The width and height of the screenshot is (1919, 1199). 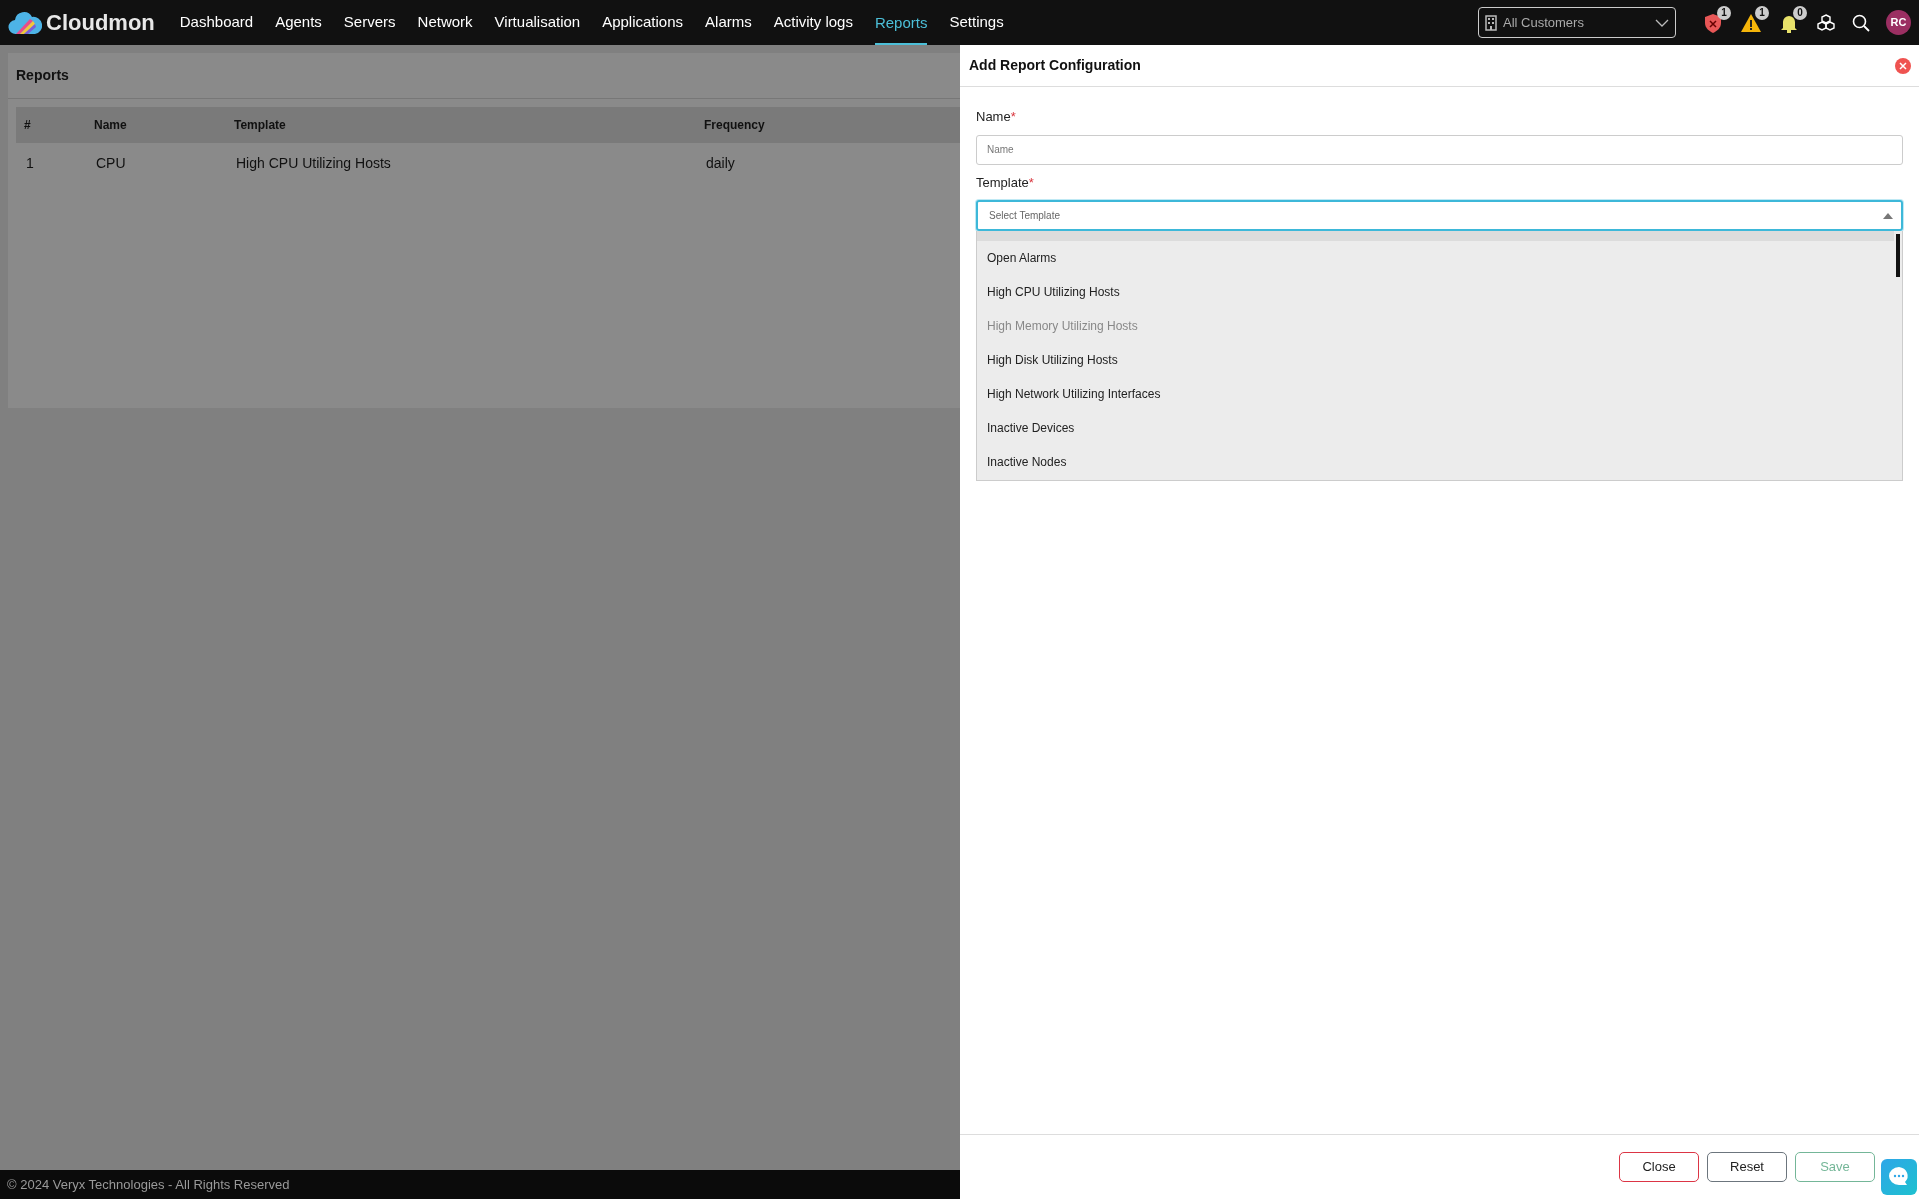 What do you see at coordinates (1439, 462) in the screenshot?
I see `dropdown-option: Inactive Nodes` at bounding box center [1439, 462].